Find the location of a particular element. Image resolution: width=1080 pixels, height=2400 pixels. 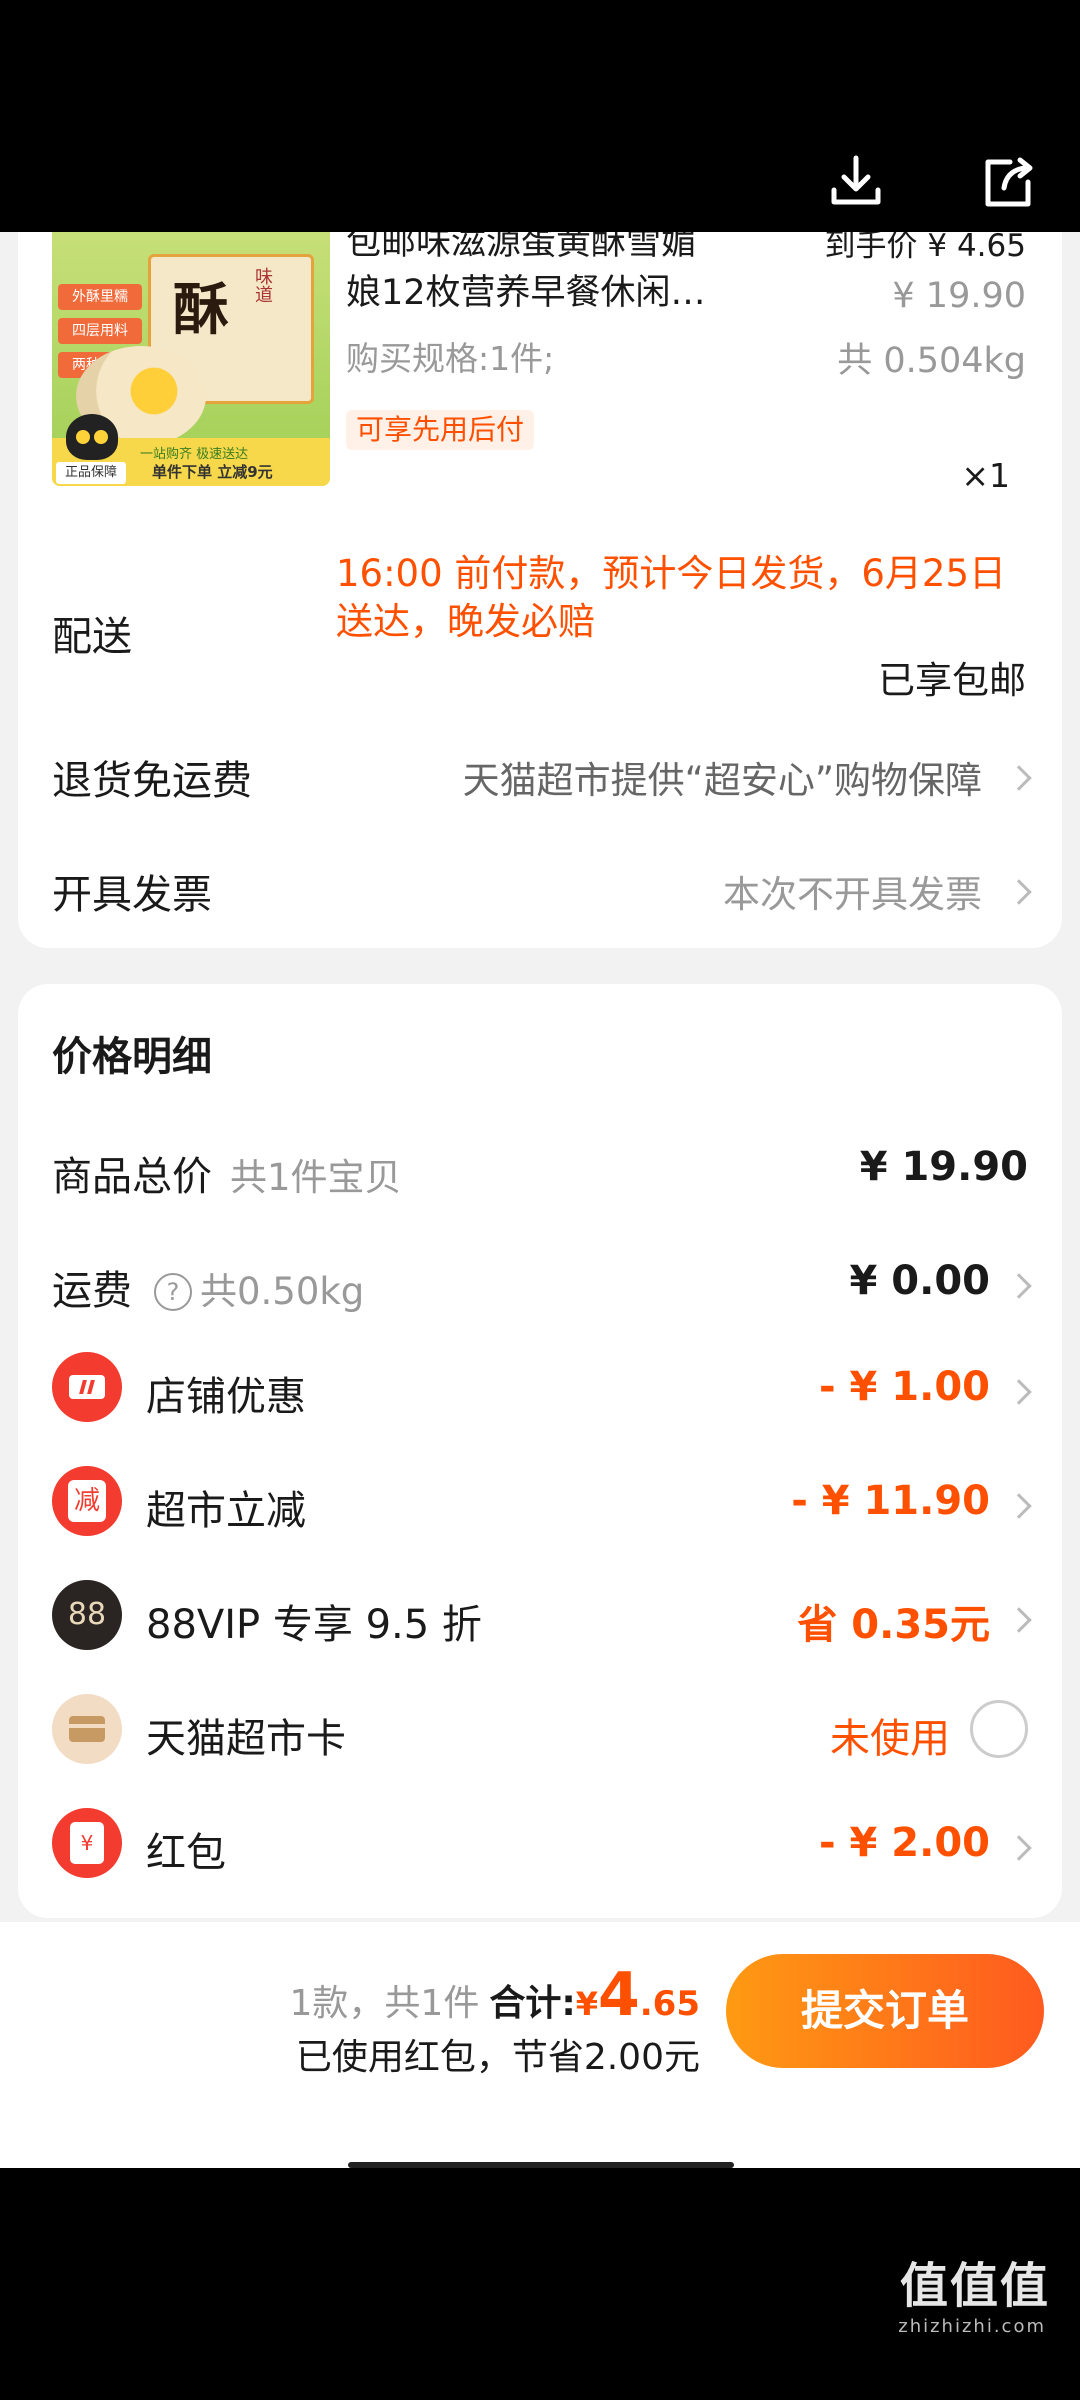

total-label: 商品总价 is located at coordinates (132, 1177).